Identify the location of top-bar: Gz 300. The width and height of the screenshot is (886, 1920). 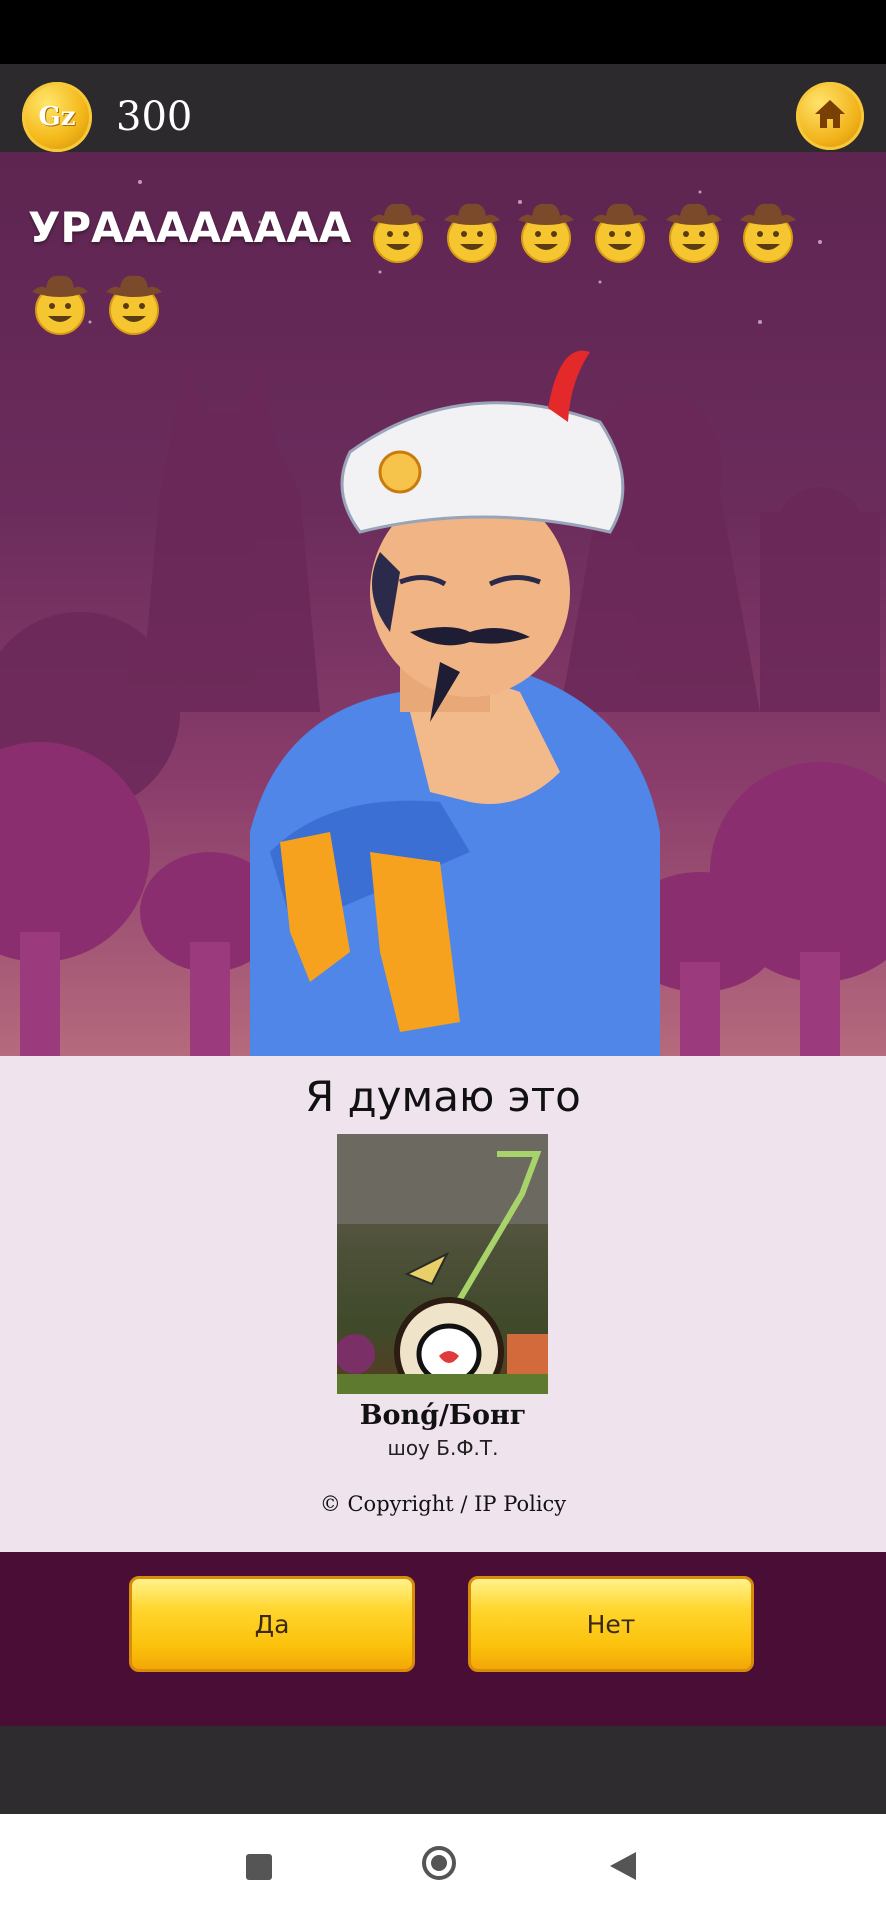
(443, 108).